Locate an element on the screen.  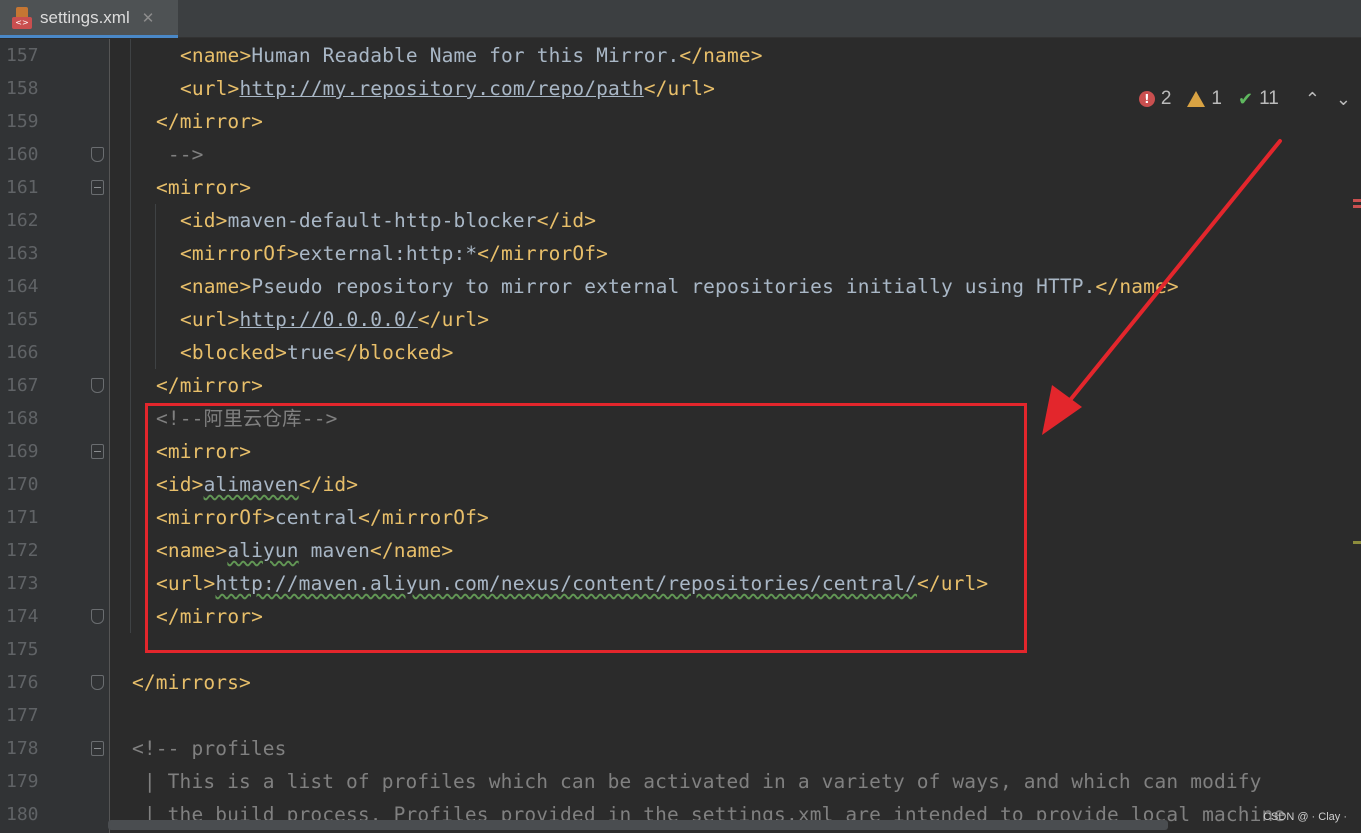
code-line: 177 is located at coordinates (675, 715).